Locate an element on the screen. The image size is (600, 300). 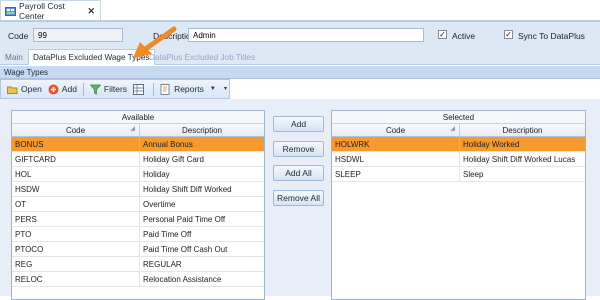
code-cell: OT is located at coordinates (76, 204).